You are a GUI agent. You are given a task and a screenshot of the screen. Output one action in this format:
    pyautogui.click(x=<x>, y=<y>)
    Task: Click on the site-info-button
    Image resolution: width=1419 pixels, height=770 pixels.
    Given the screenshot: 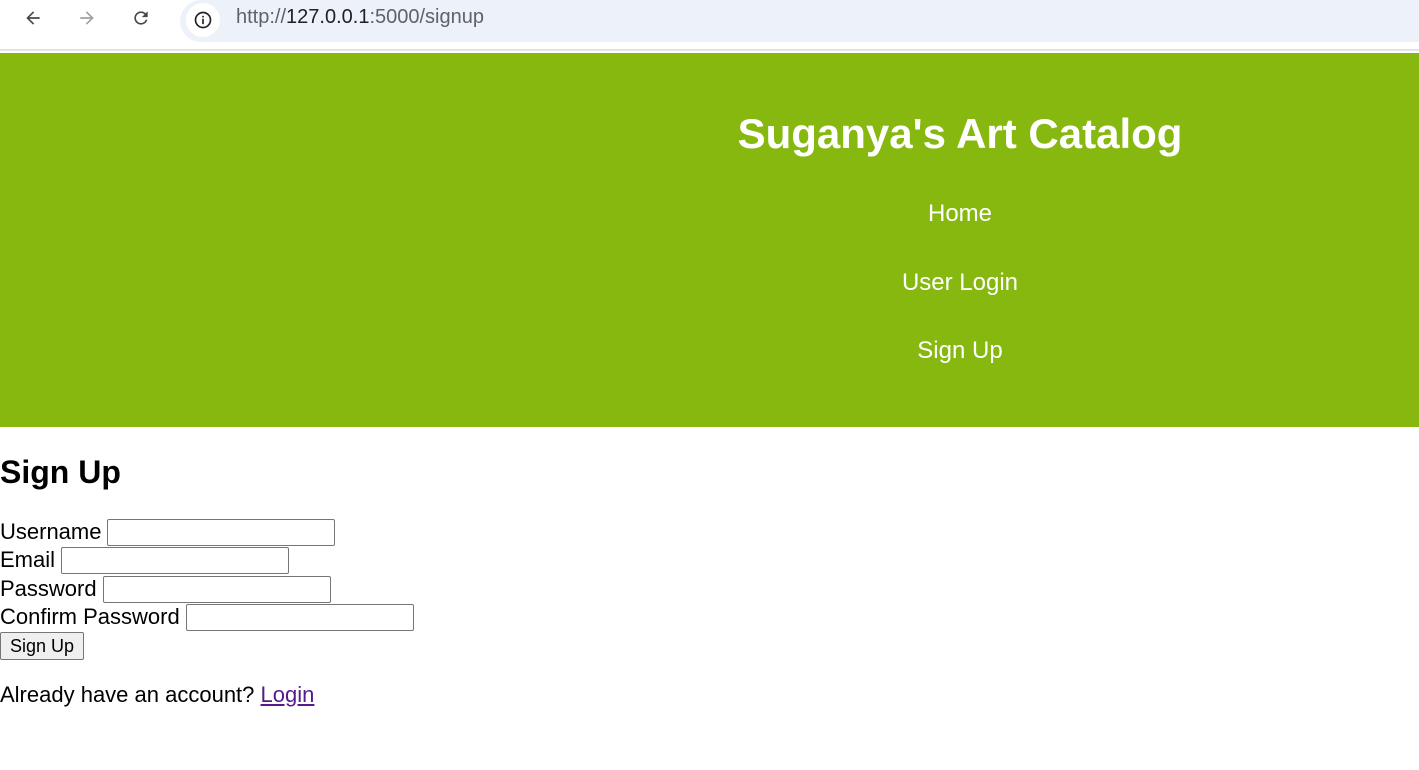 What is the action you would take?
    pyautogui.click(x=203, y=20)
    